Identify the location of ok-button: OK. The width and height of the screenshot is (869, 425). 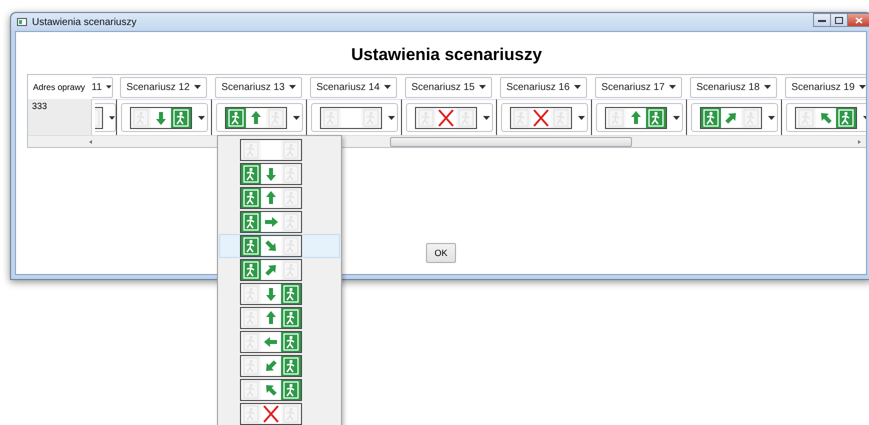
(441, 253).